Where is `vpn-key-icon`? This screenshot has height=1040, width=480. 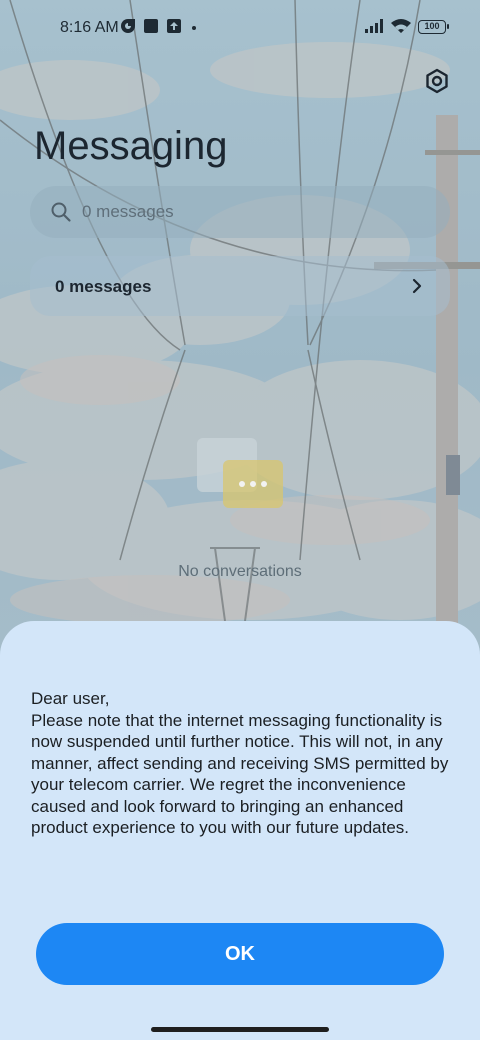 vpn-key-icon is located at coordinates (128, 26).